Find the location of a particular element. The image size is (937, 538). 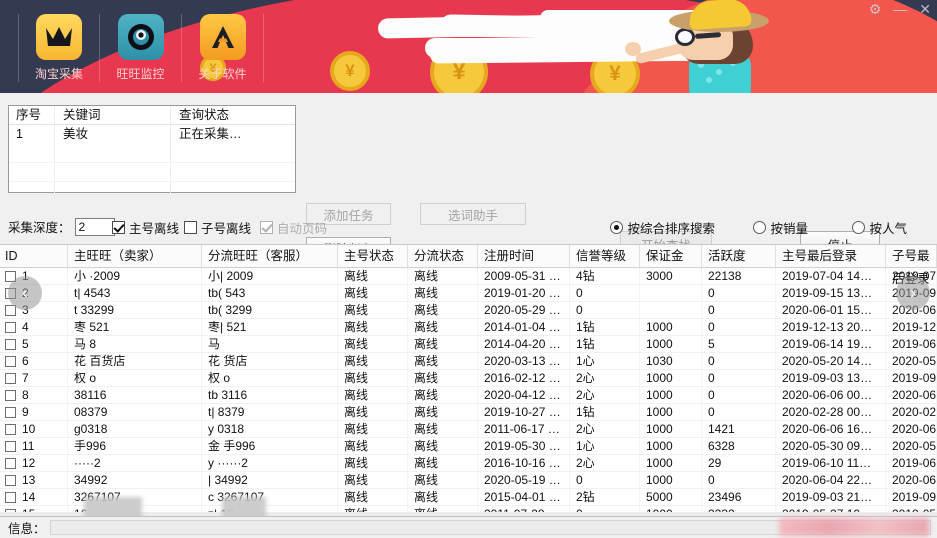

col-header-sub-login: 子号最后登录 is located at coordinates (911, 265).